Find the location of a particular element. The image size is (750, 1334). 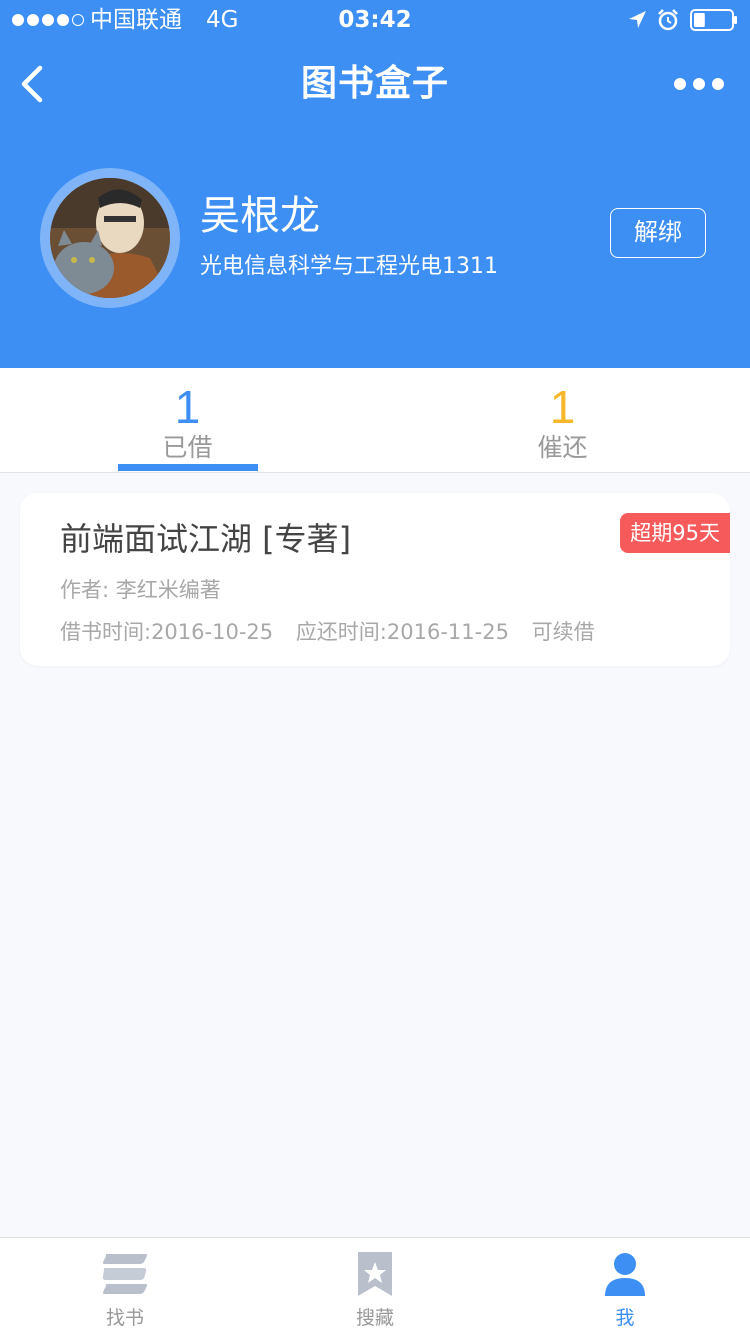

person-icon is located at coordinates (625, 1274).